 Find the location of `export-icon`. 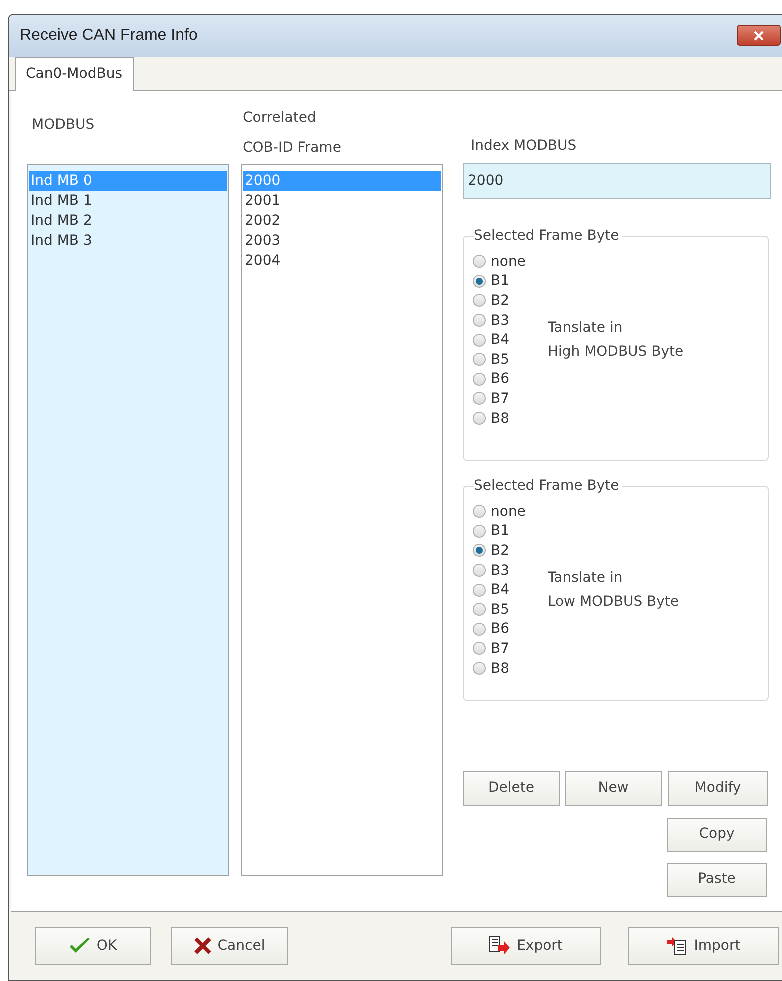

export-icon is located at coordinates (500, 946).